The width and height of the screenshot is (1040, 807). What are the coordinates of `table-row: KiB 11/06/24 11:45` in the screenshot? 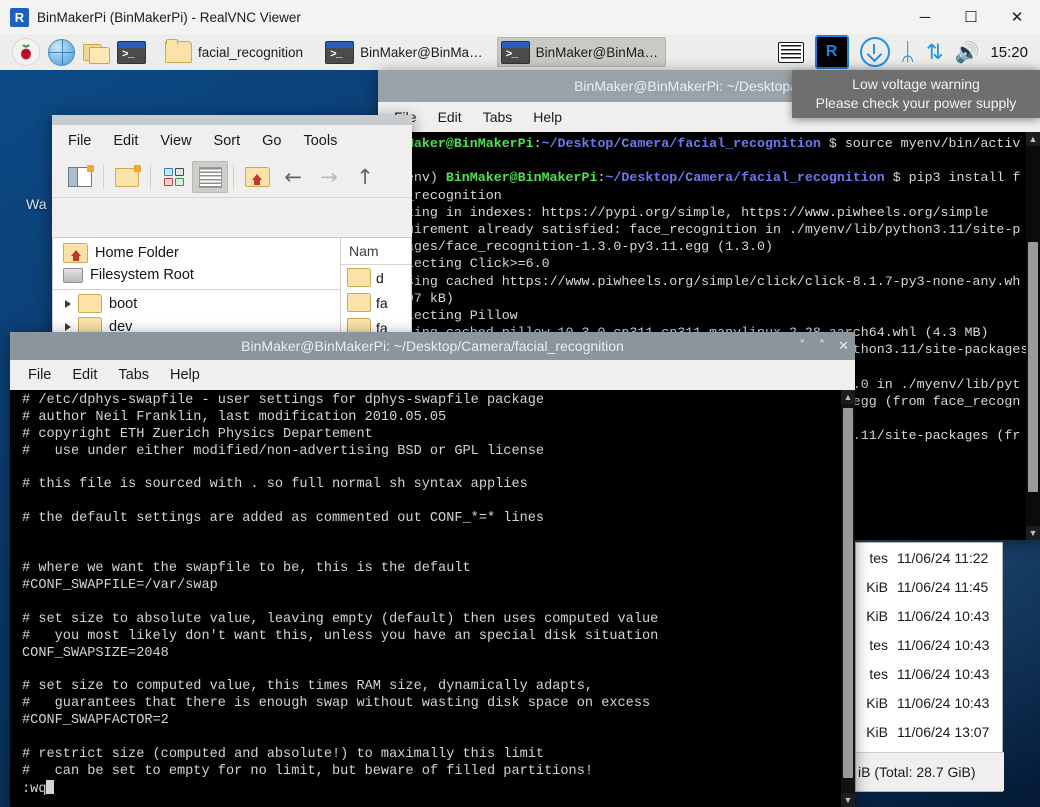 It's located at (929, 586).